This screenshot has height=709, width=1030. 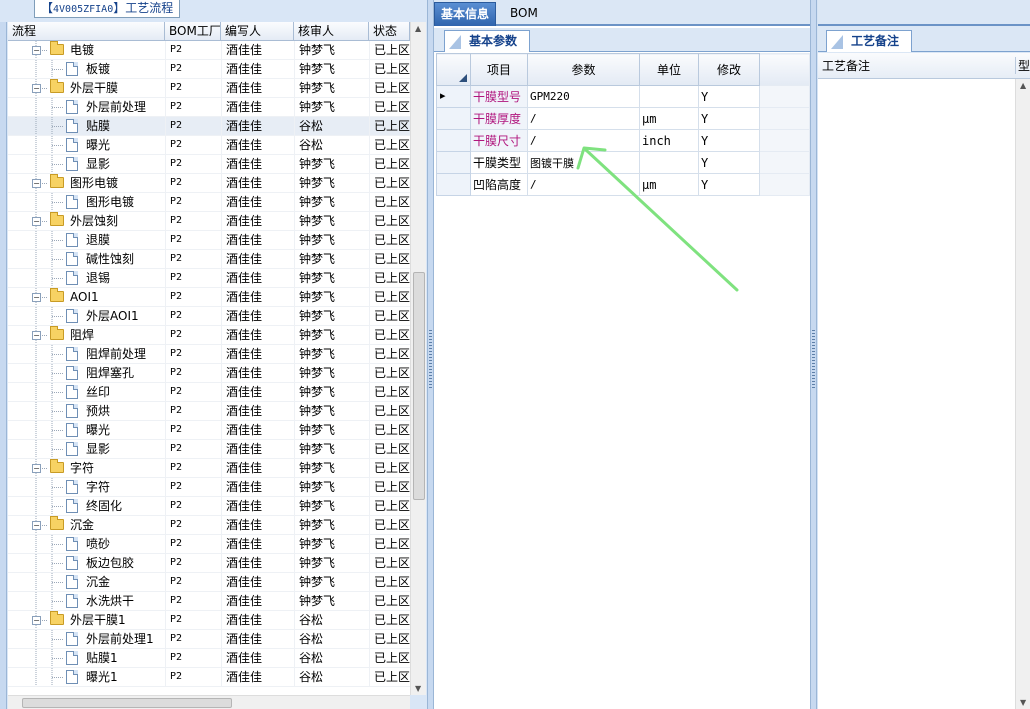 I want to click on splitter-right, so click(x=813, y=354).